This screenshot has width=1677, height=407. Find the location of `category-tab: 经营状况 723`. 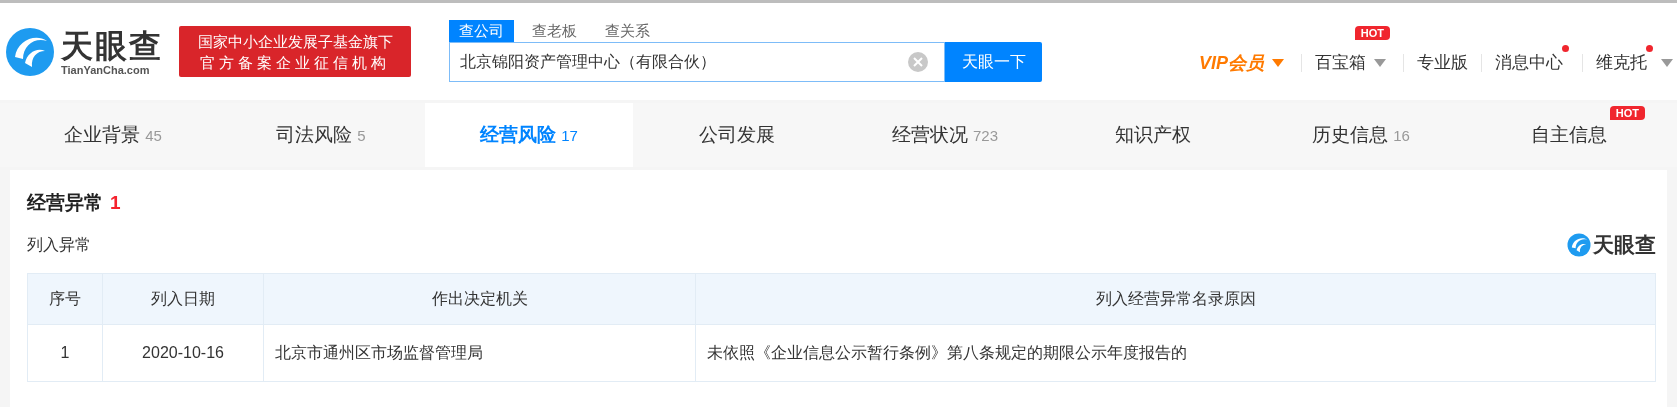

category-tab: 经营状况 723 is located at coordinates (945, 135).